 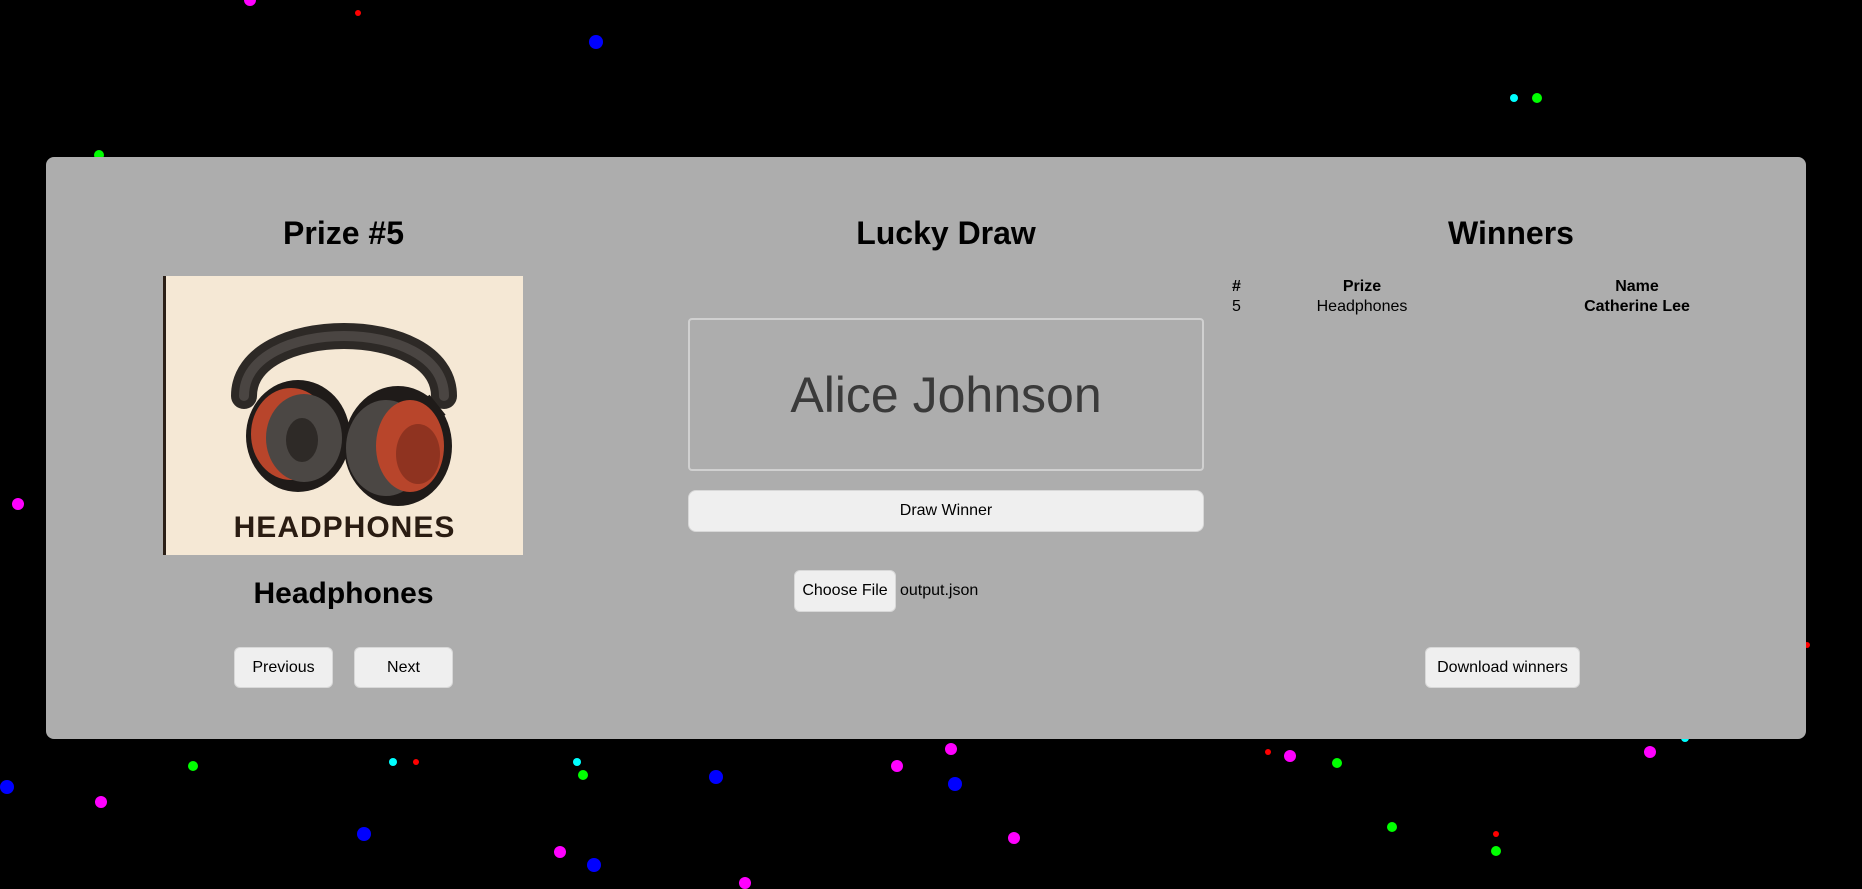 I want to click on prize-heading: Prize #5, so click(x=343, y=233).